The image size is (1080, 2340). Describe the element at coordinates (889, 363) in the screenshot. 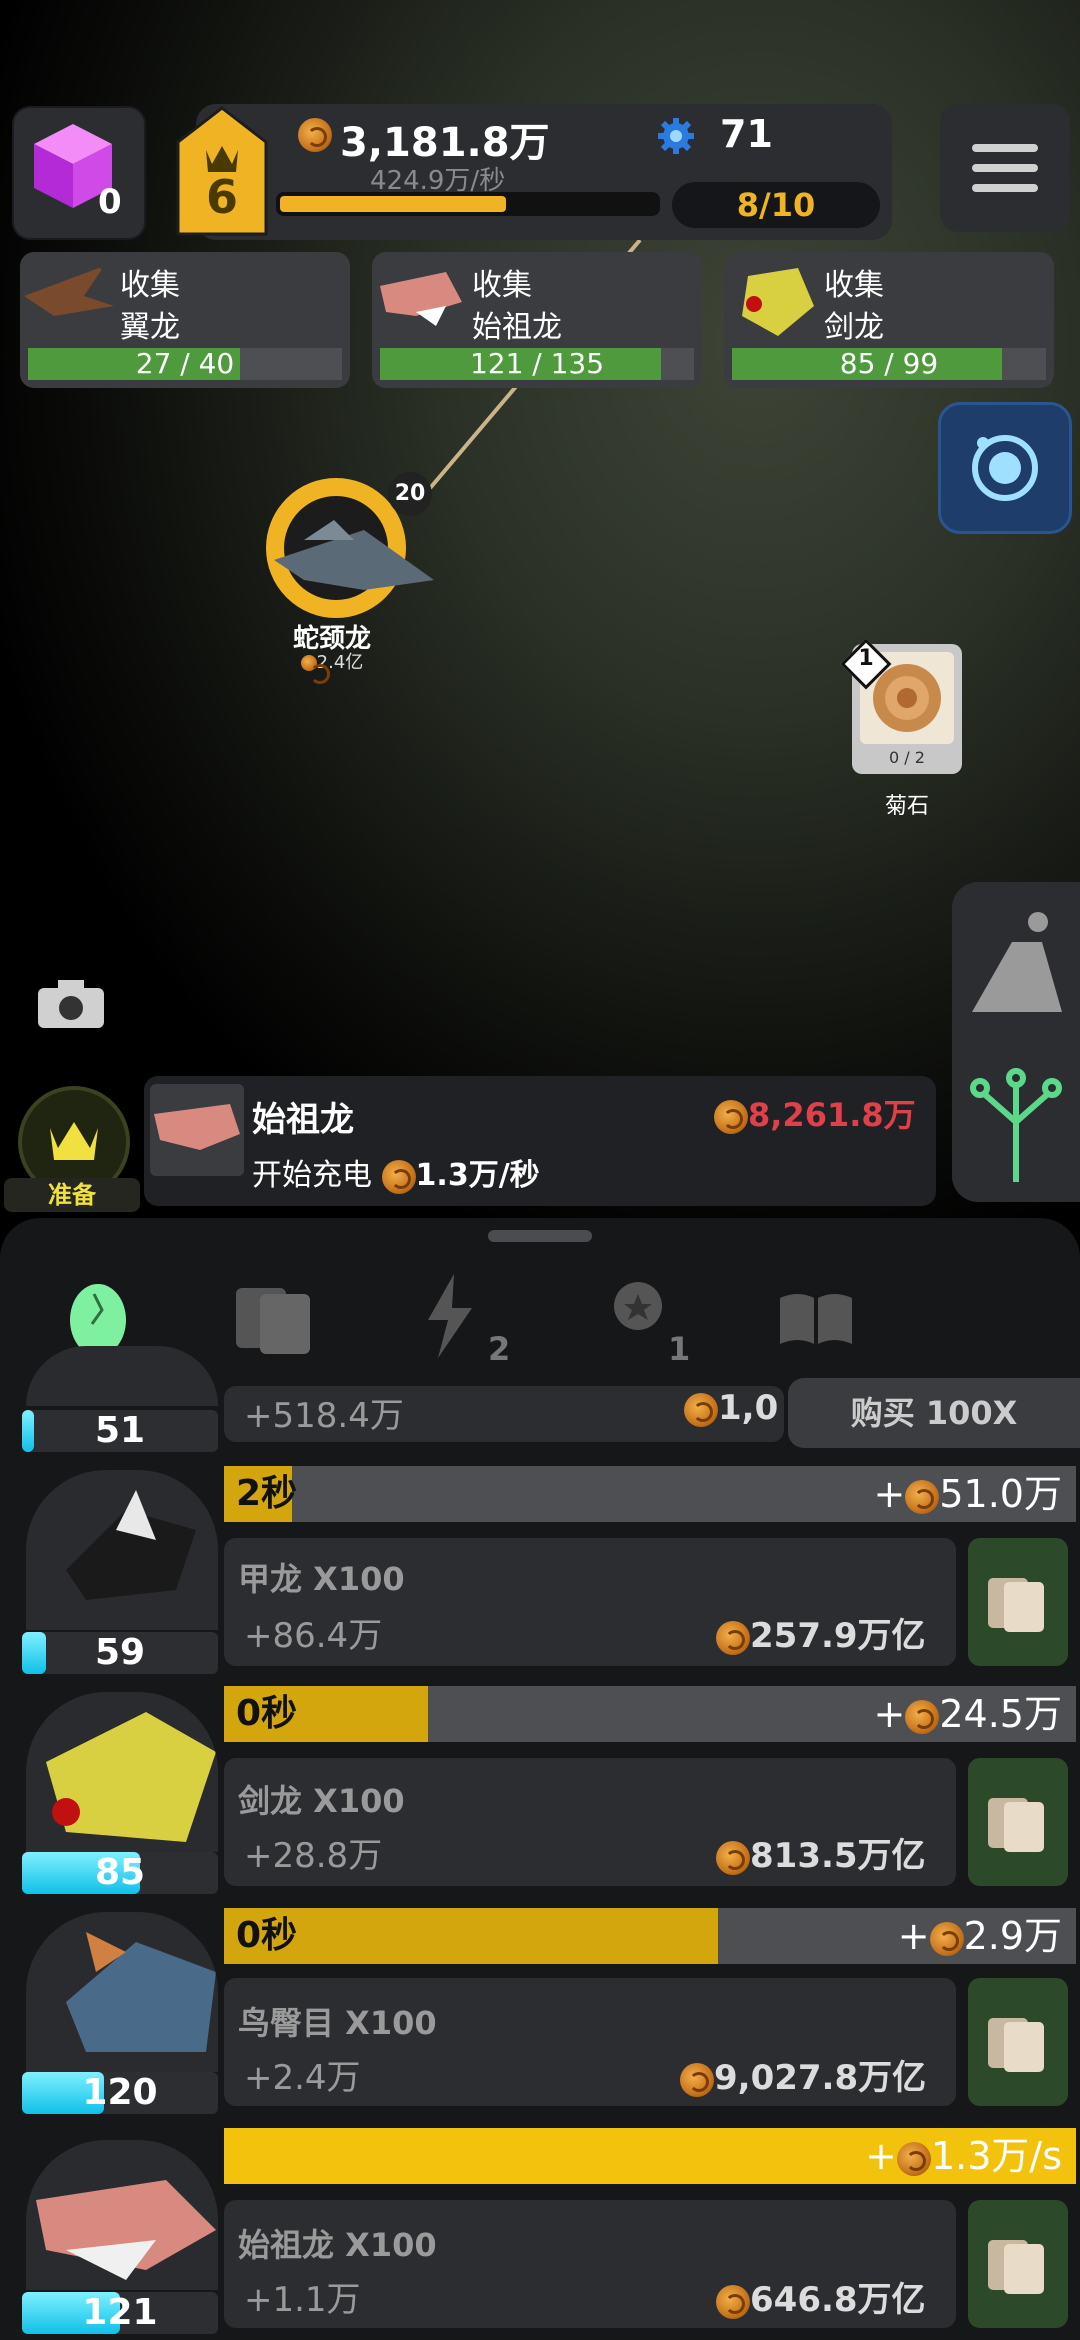

I see `collect-progress: 85 / 99` at that location.